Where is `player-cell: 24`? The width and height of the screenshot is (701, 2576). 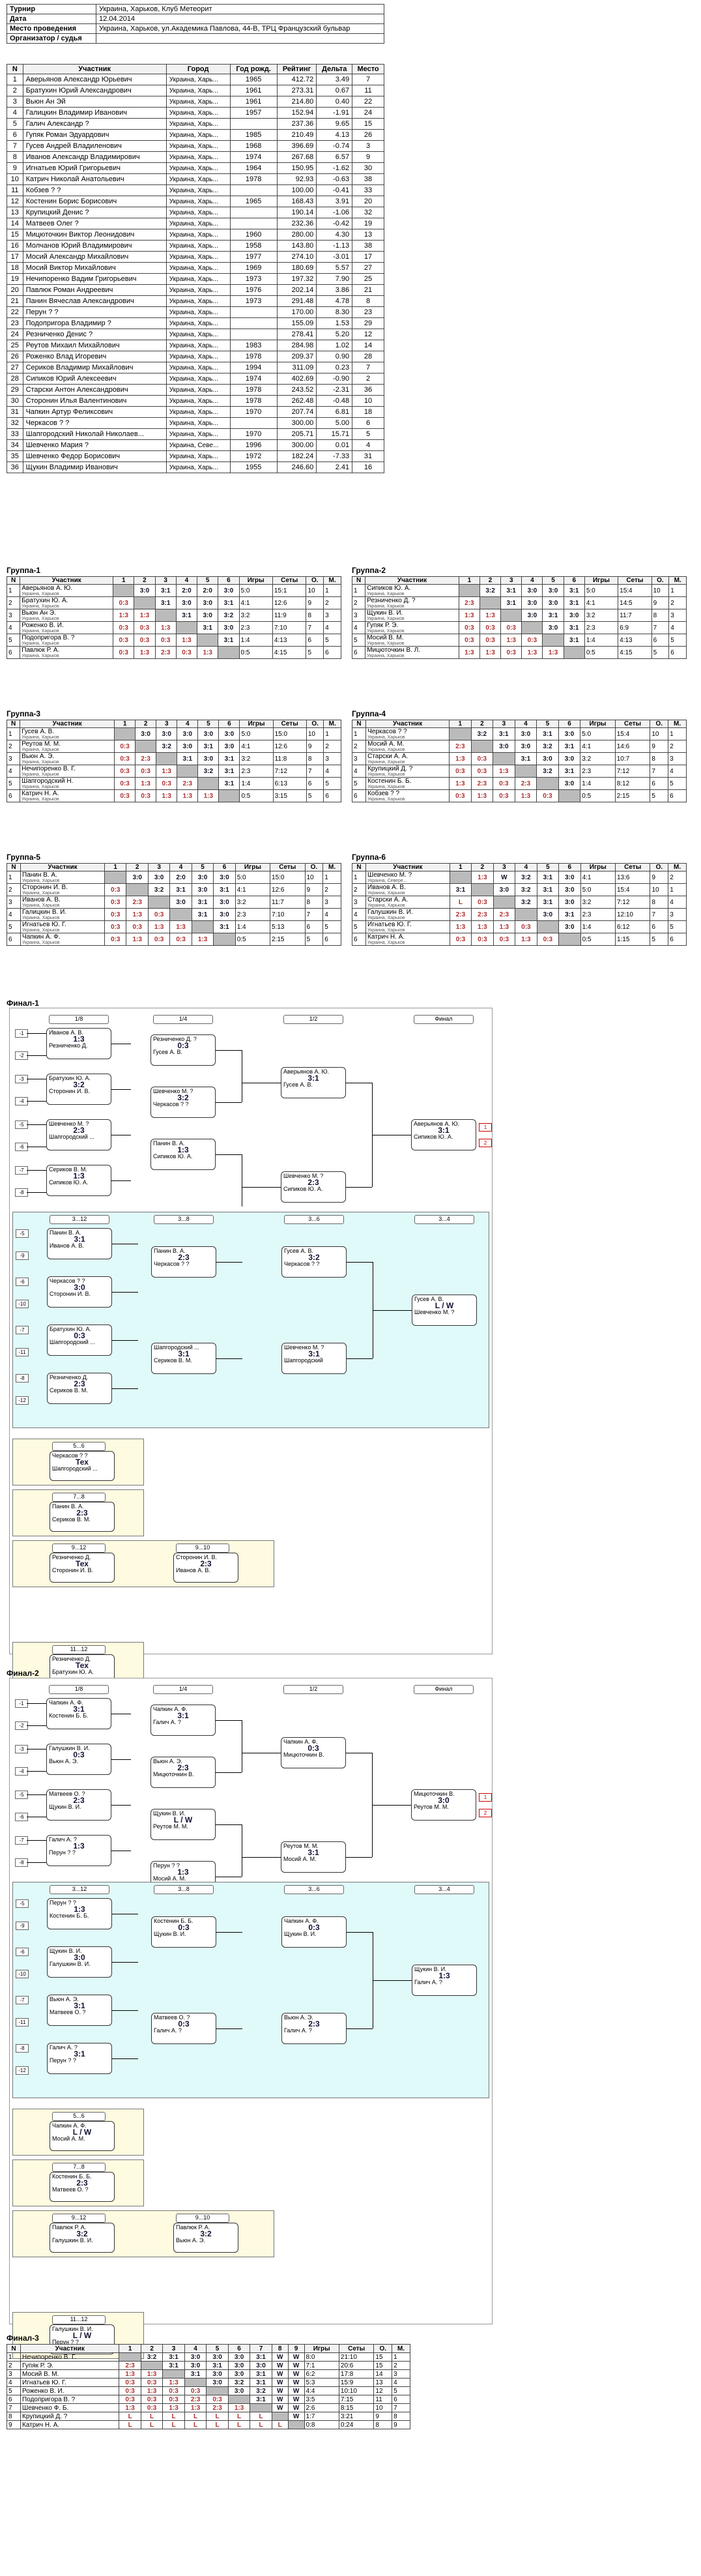 player-cell: 24 is located at coordinates (15, 334).